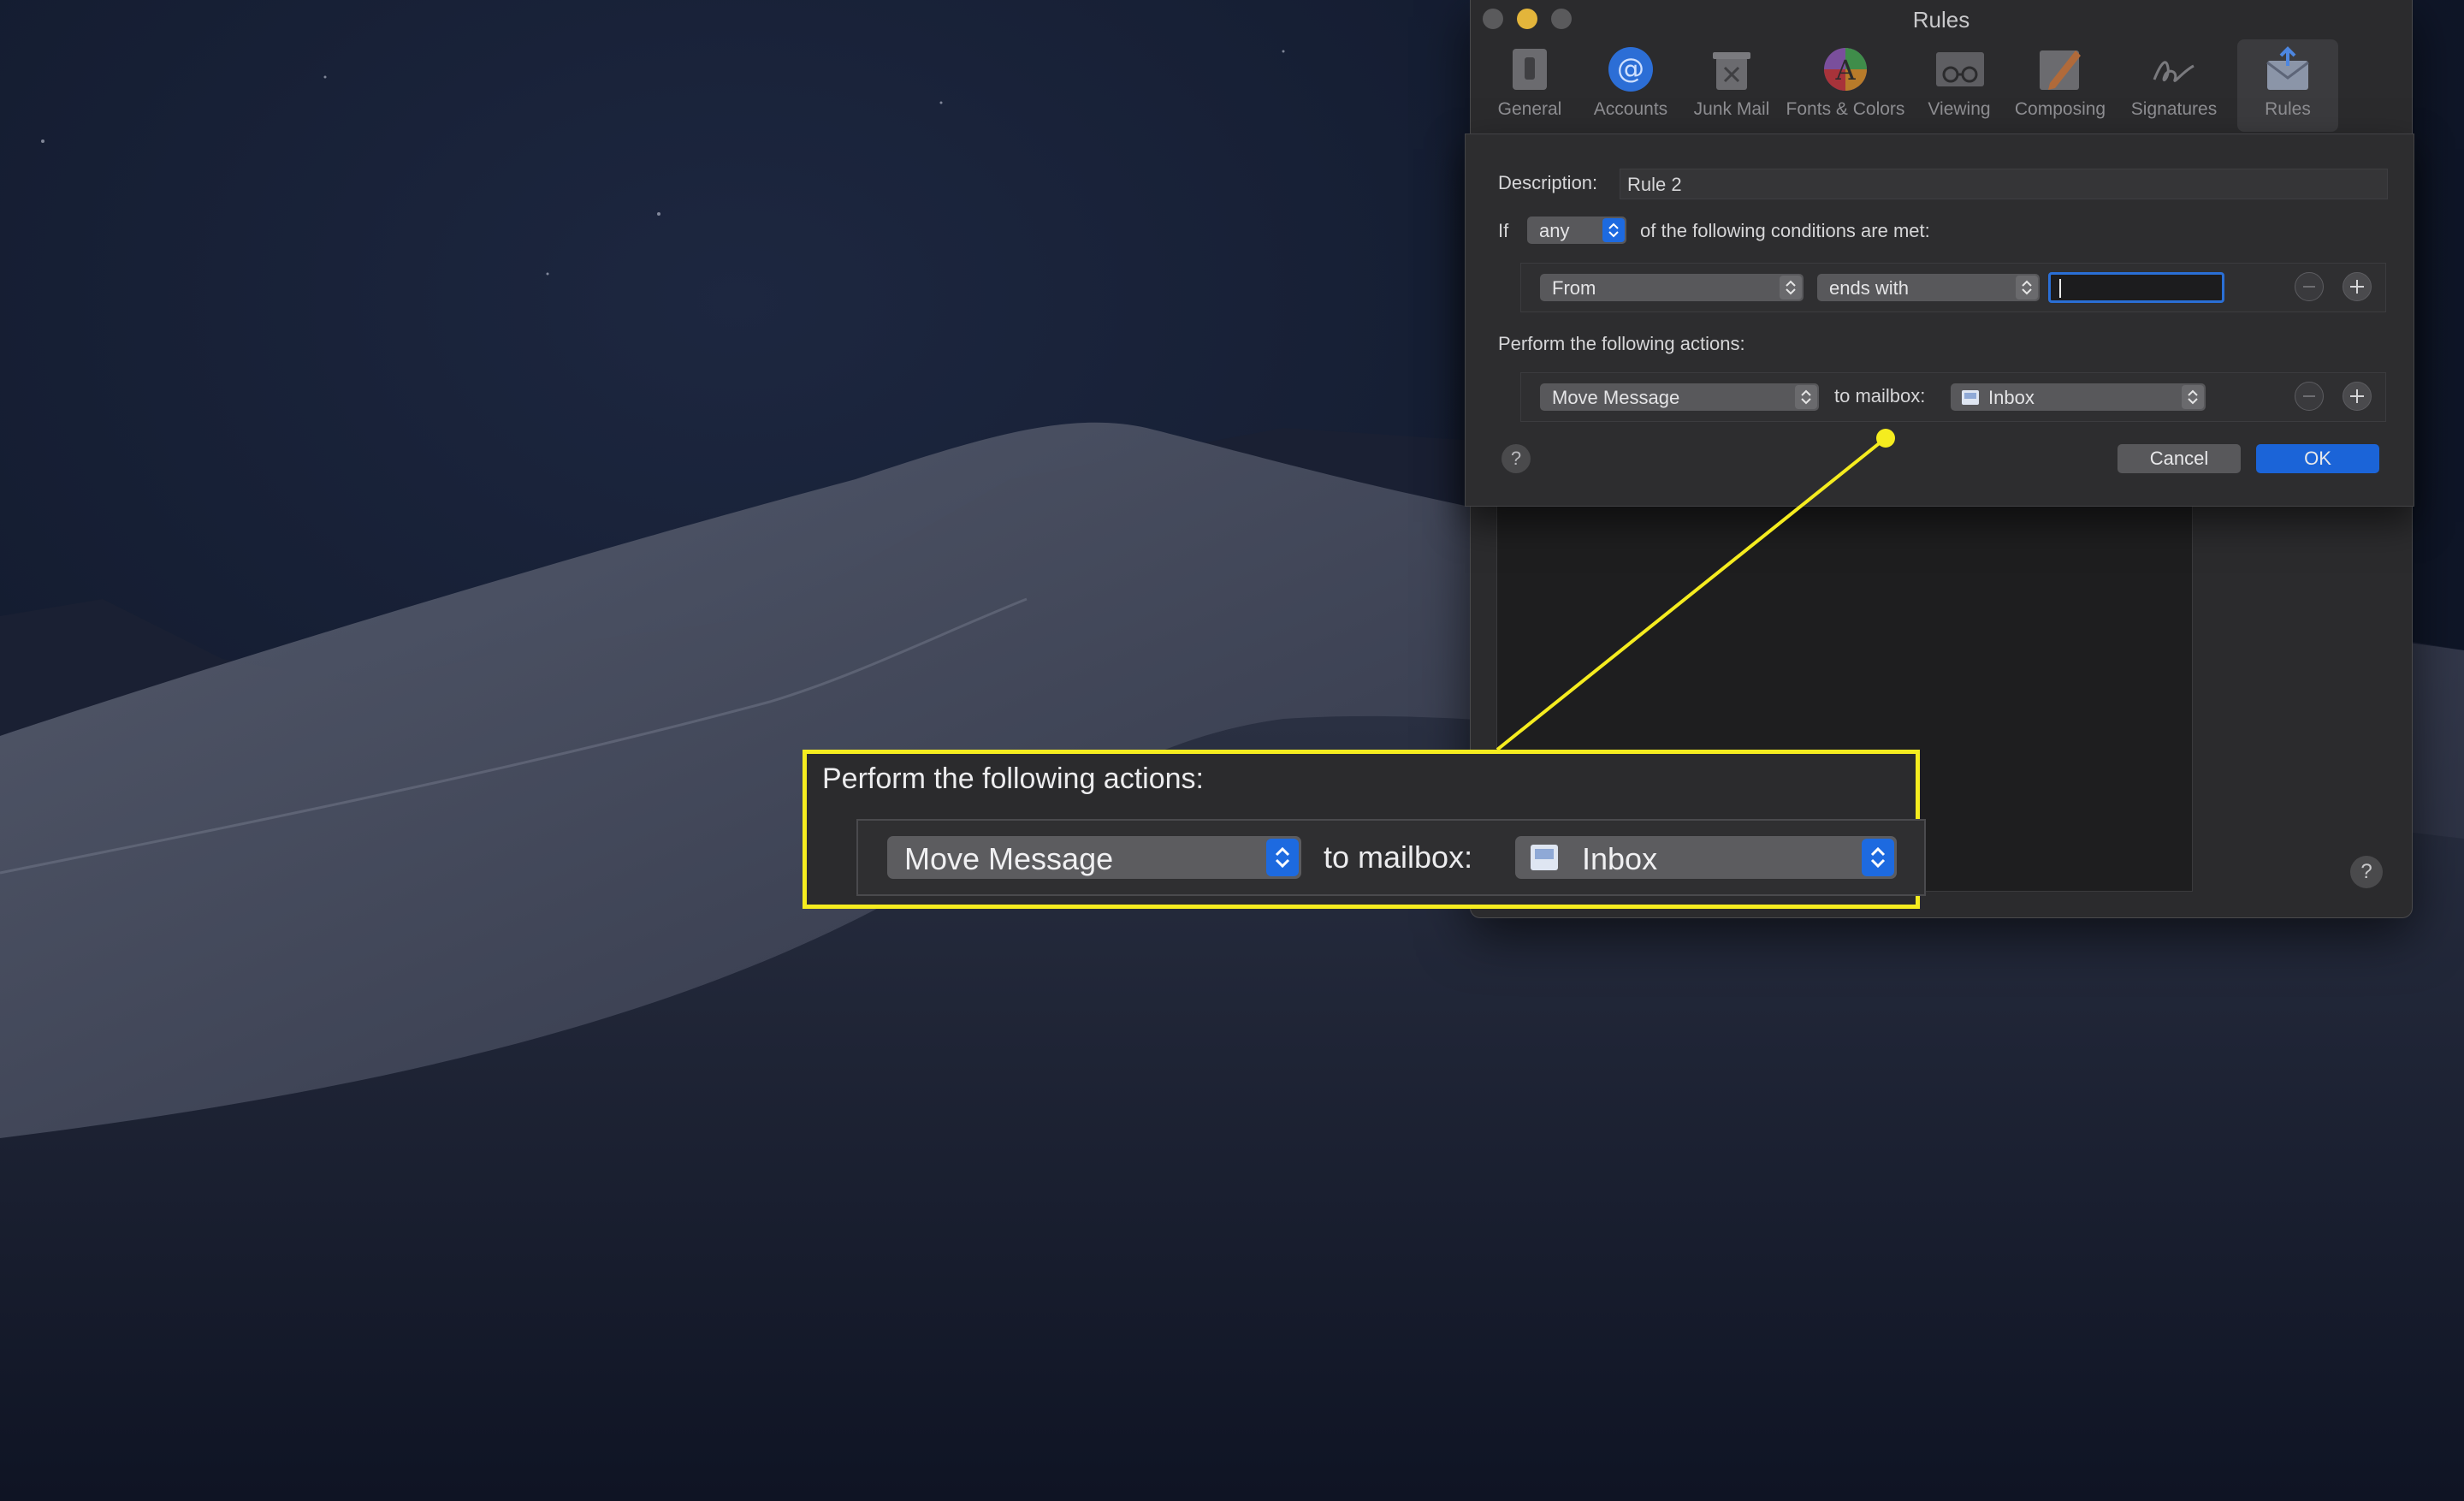 Image resolution: width=2464 pixels, height=1501 pixels. I want to click on toolbar-label: Composing, so click(2060, 109).